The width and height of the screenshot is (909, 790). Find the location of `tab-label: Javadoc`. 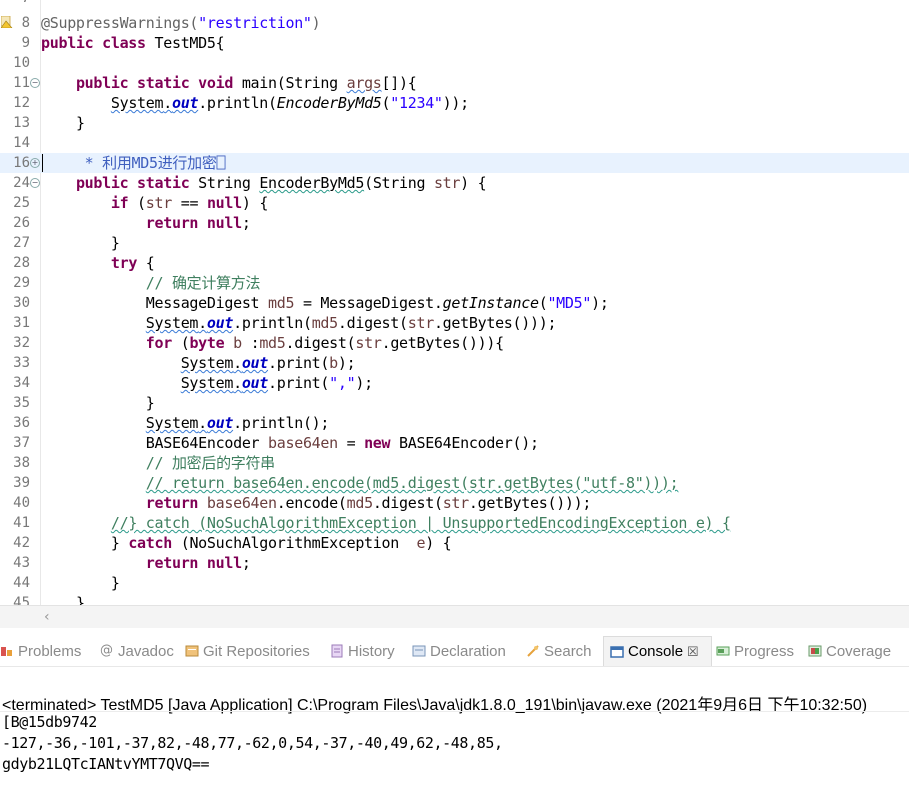

tab-label: Javadoc is located at coordinates (146, 651).